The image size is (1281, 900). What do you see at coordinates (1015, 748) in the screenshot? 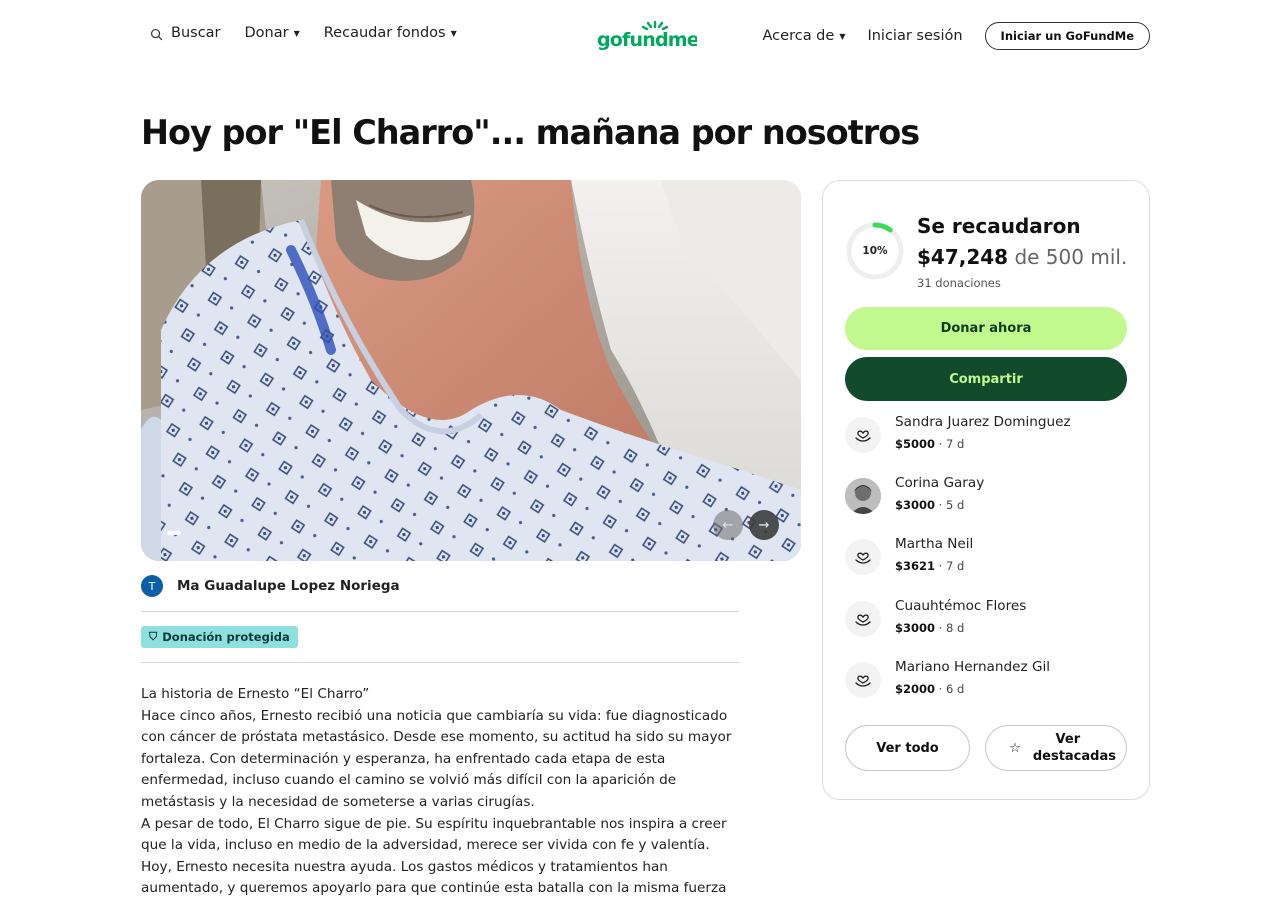
I see `star-icon: ☆` at bounding box center [1015, 748].